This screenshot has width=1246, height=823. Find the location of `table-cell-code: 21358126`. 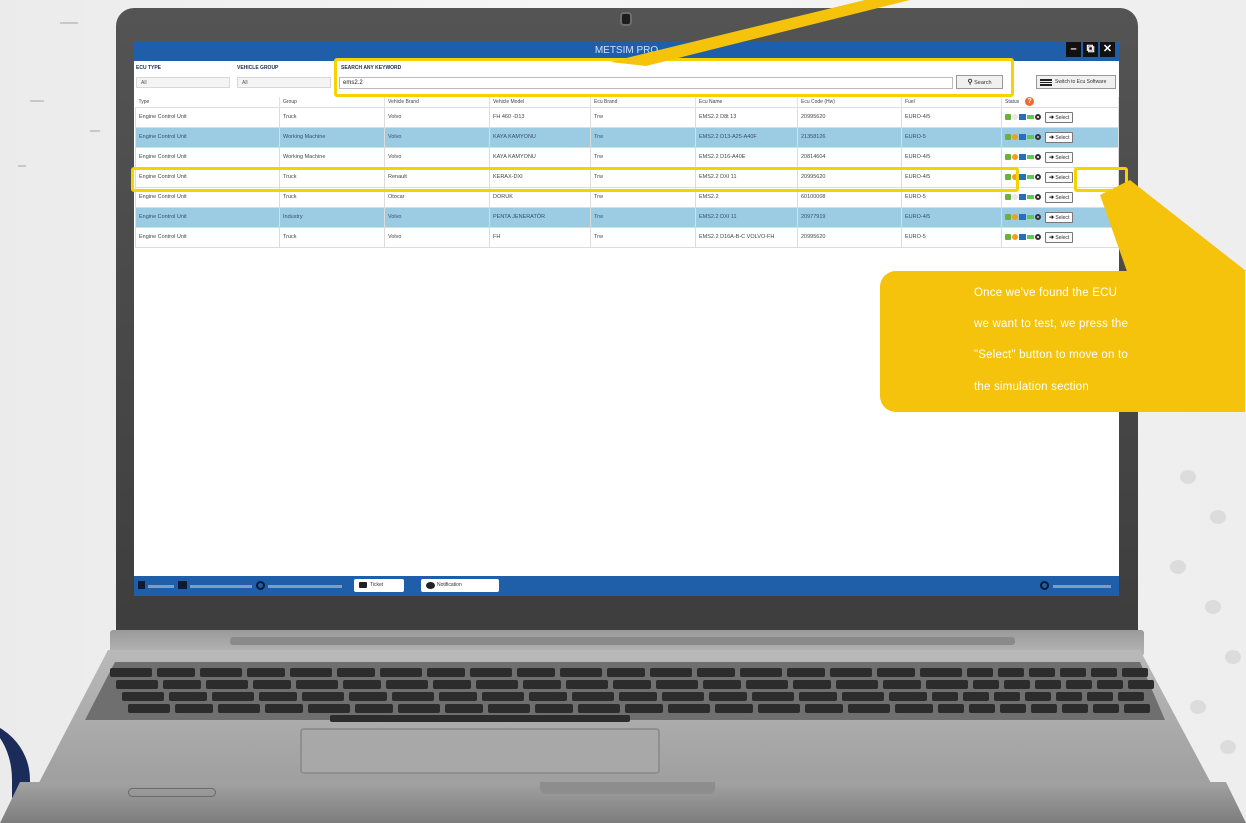

table-cell-code: 21358126 is located at coordinates (849, 137).